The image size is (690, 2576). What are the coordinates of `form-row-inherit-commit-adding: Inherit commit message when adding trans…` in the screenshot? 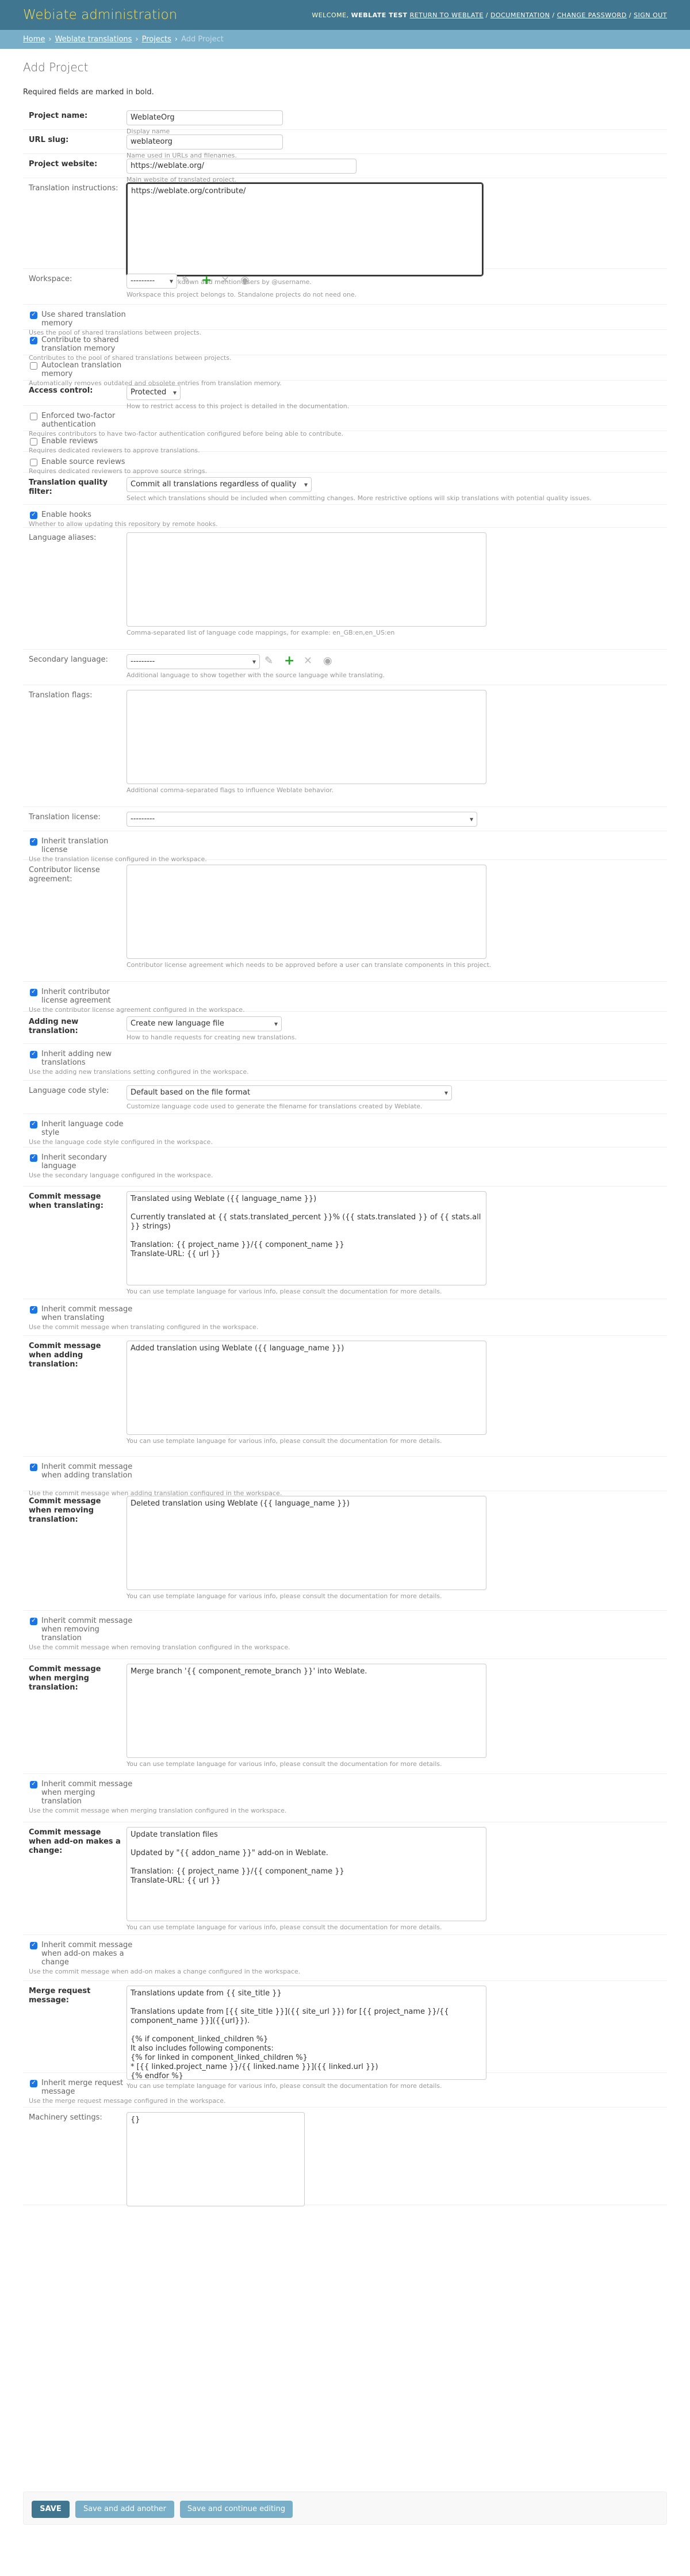 It's located at (345, 1477).